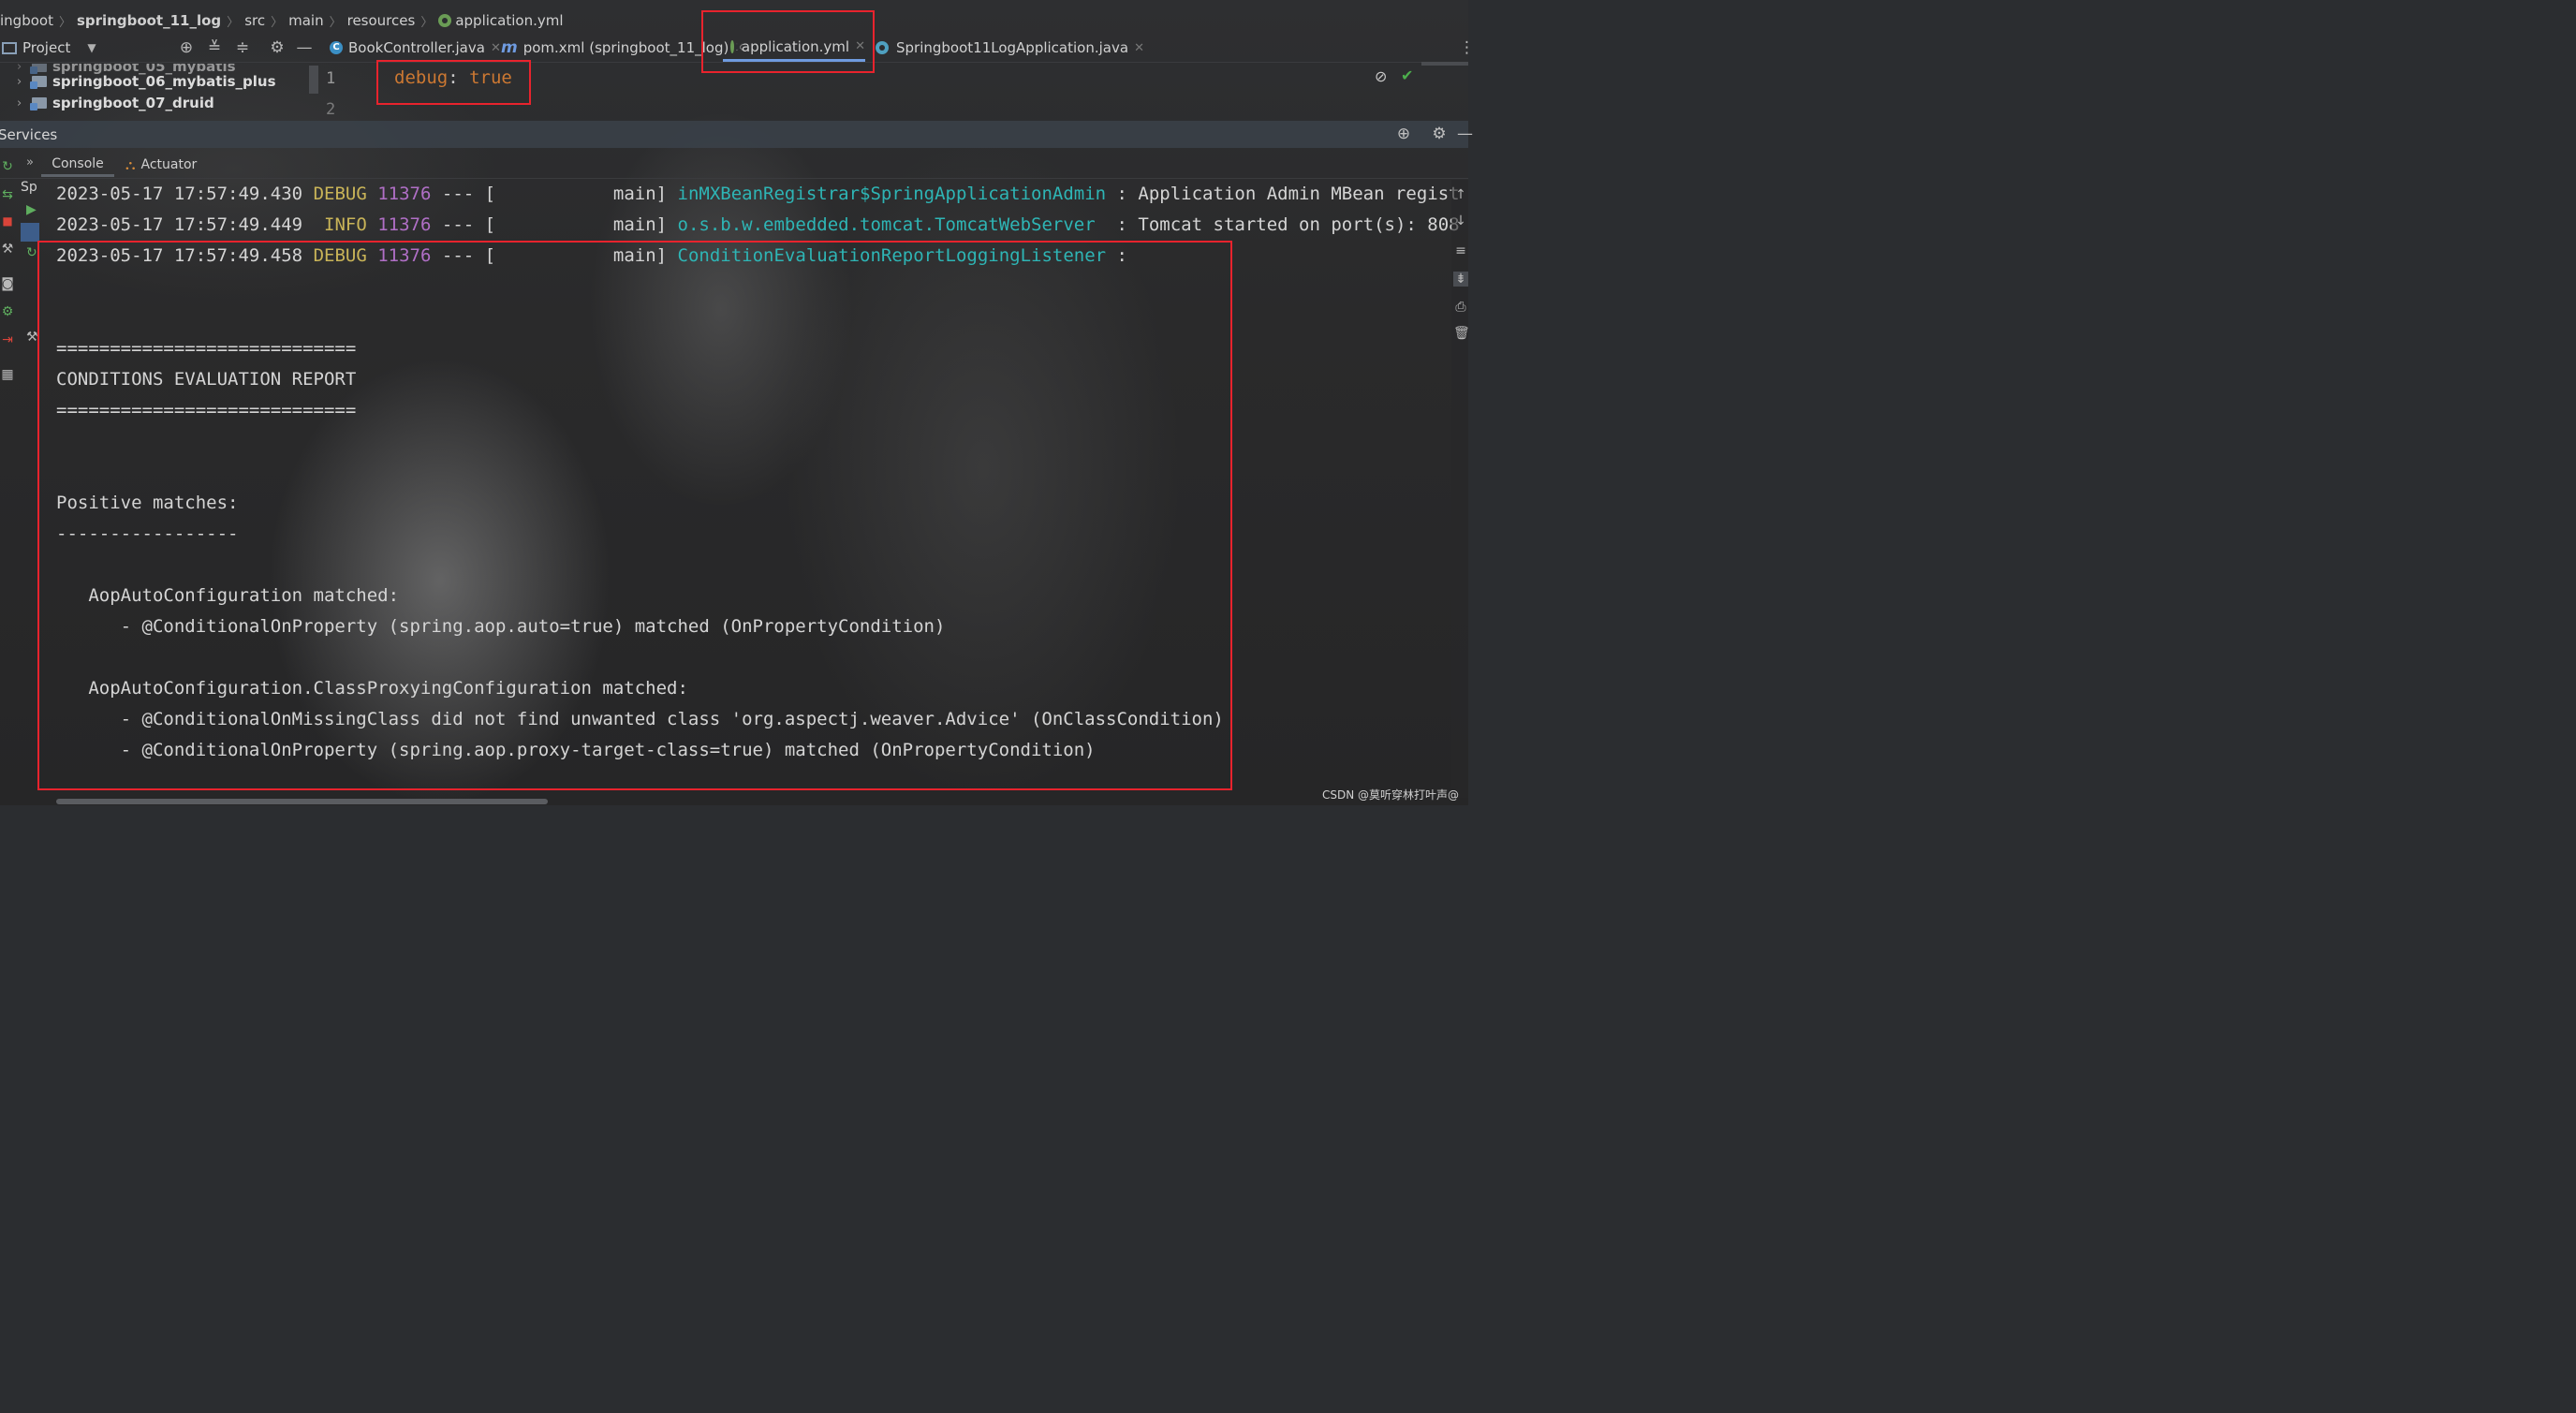  What do you see at coordinates (331, 109) in the screenshot?
I see `line-number: 2` at bounding box center [331, 109].